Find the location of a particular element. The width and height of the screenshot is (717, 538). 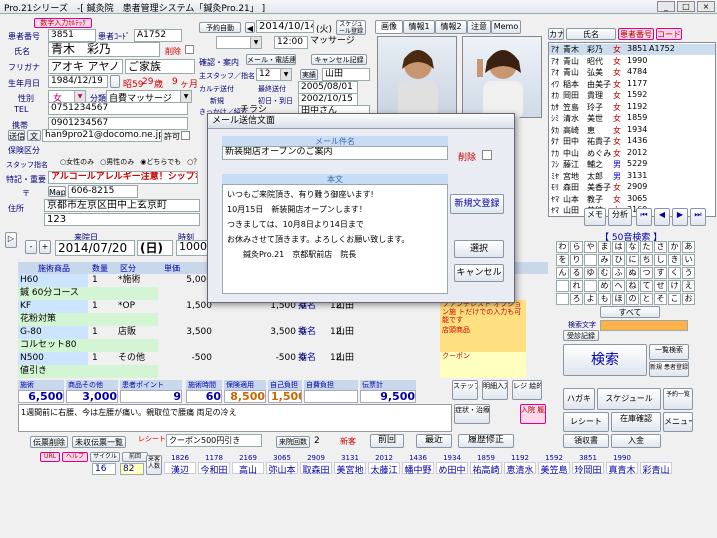

strip-patient-name: 今和田 is located at coordinates (214, 469).